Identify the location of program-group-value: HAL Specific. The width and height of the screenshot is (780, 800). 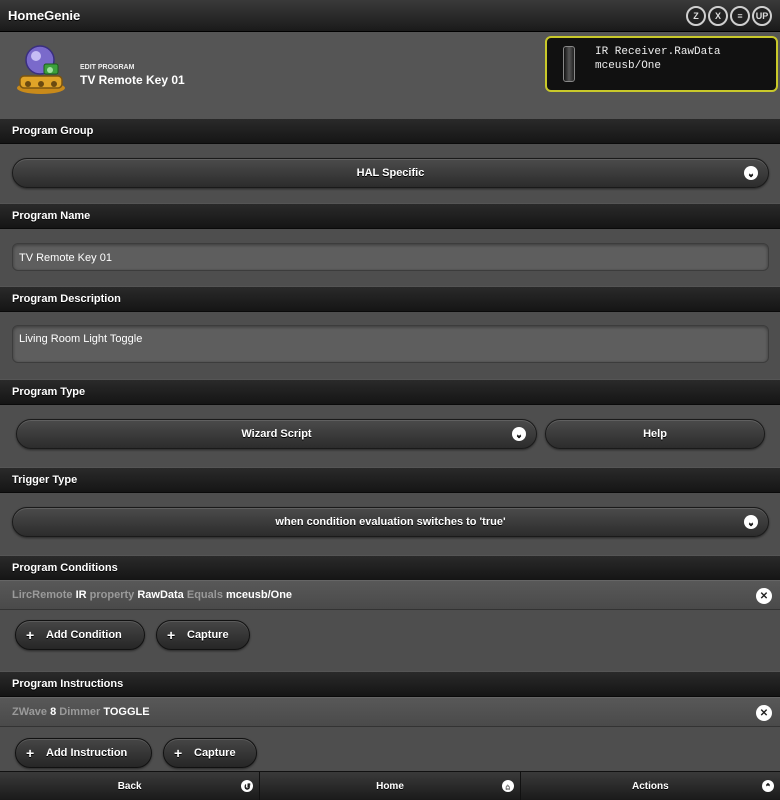
(390, 173).